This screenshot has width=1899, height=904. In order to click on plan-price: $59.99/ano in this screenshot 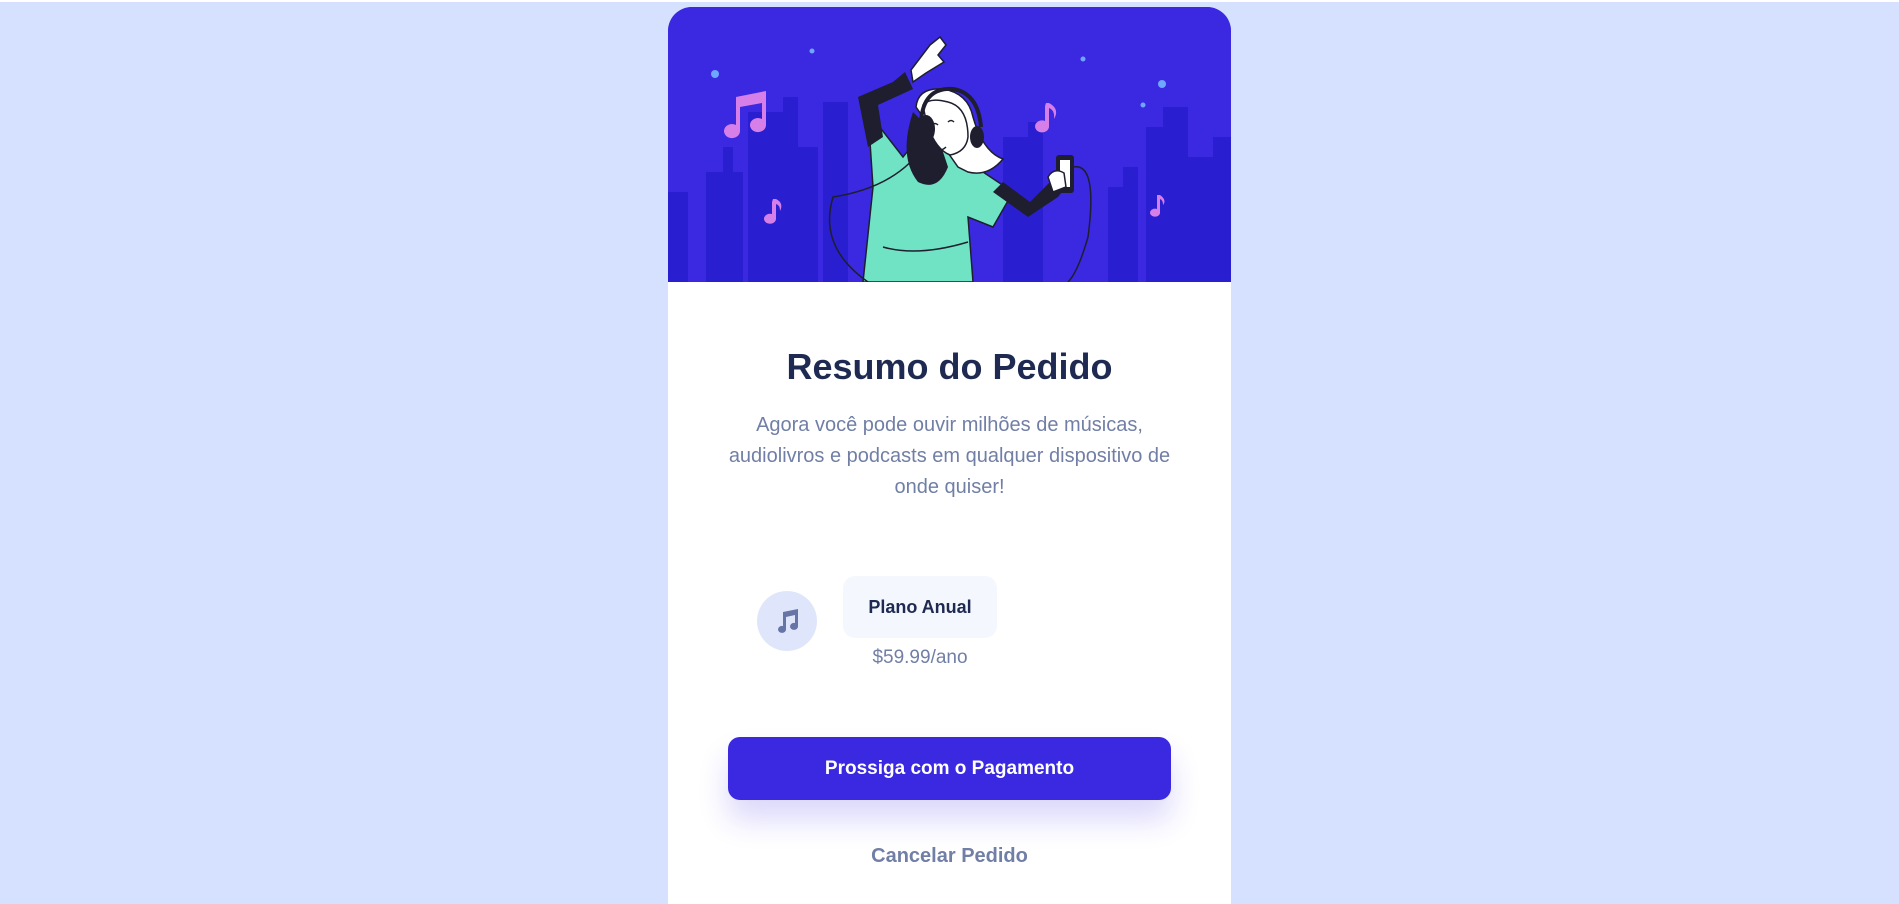, I will do `click(920, 657)`.